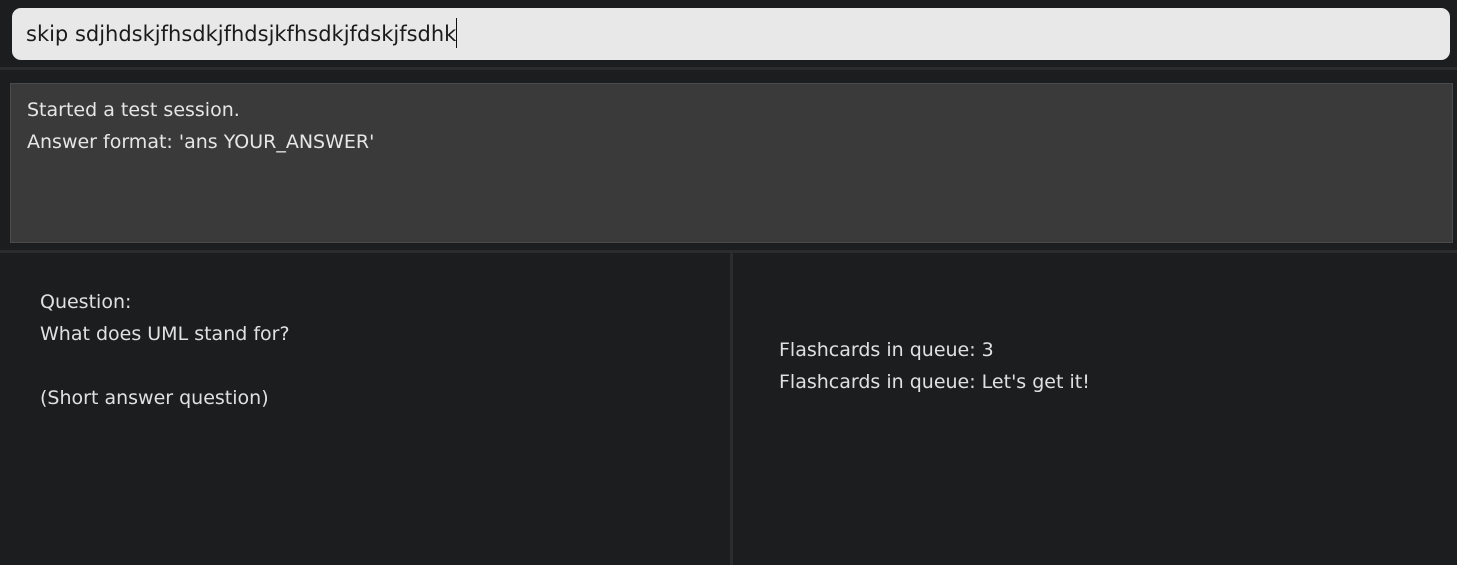 The width and height of the screenshot is (1457, 565). What do you see at coordinates (165, 334) in the screenshot?
I see `question-text: What does UML stand for?` at bounding box center [165, 334].